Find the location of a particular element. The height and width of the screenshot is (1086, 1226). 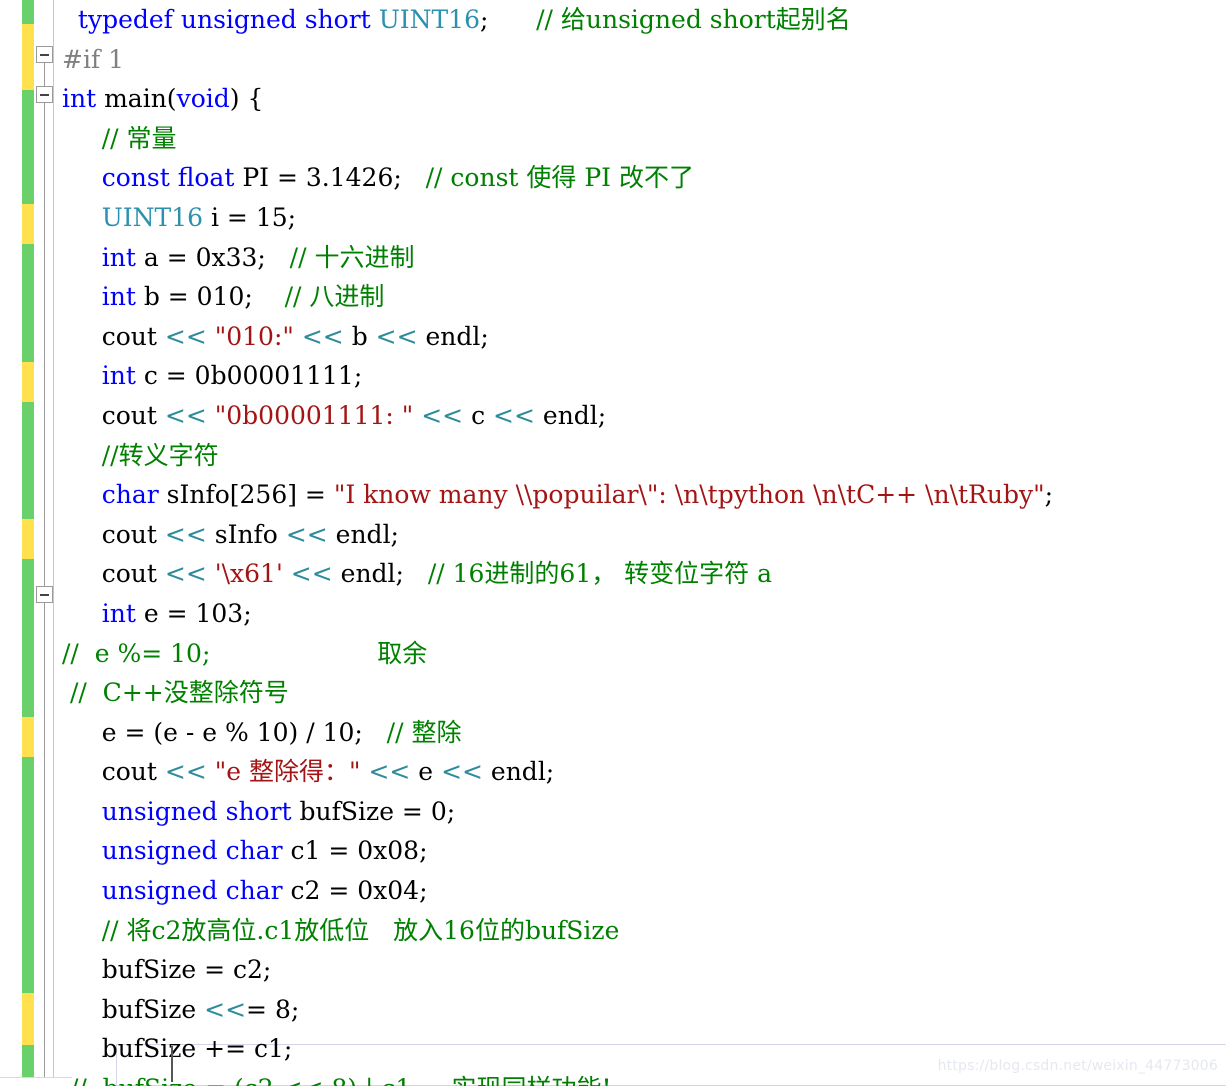

code-folding-column is located at coordinates (45, 543).